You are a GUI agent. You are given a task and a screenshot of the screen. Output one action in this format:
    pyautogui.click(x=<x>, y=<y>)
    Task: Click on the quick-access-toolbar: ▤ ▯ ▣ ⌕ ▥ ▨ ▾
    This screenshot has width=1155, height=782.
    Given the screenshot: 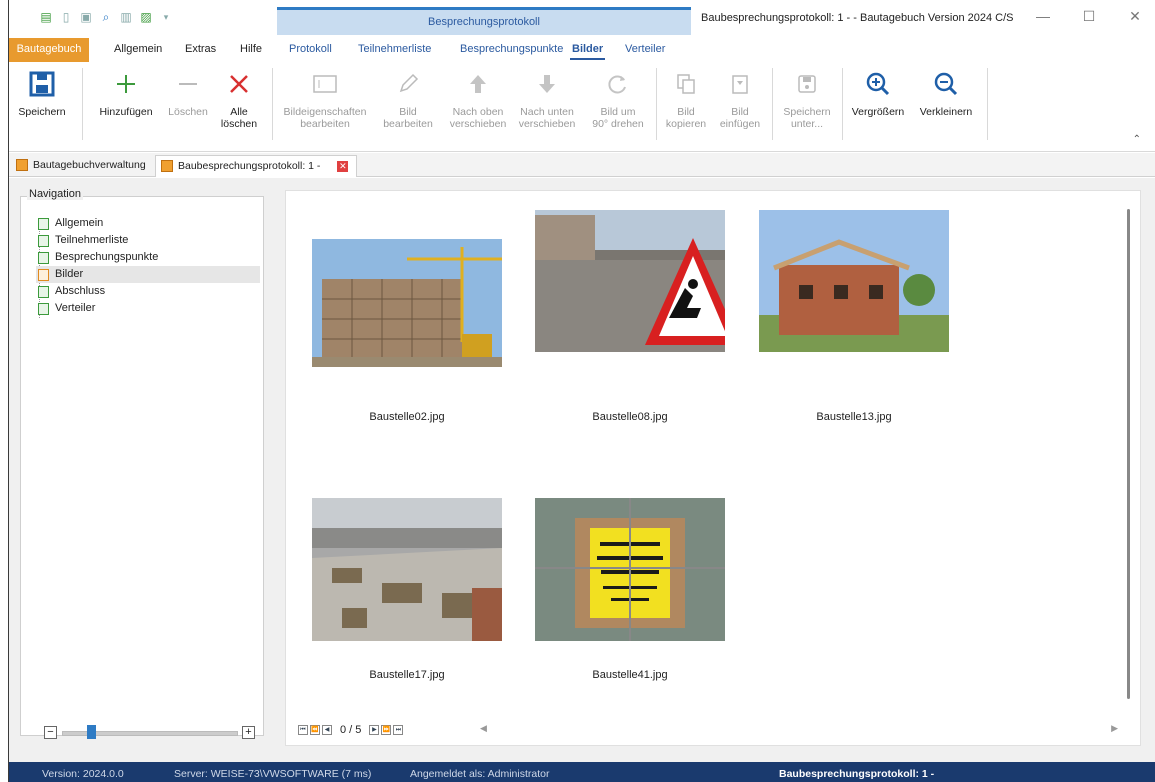 What is the action you would take?
    pyautogui.click(x=106, y=17)
    